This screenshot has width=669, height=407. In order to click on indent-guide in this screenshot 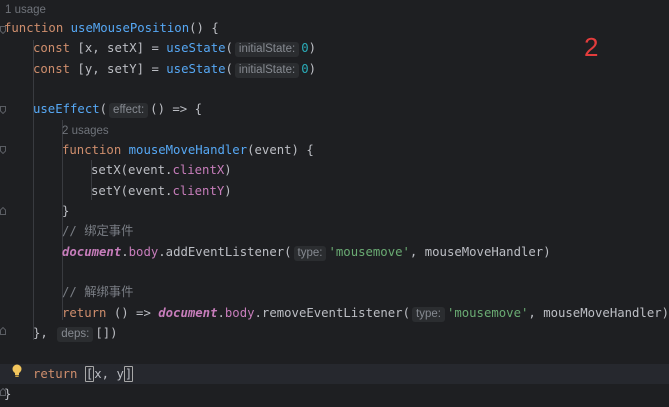, I will do `click(33, 190)`.